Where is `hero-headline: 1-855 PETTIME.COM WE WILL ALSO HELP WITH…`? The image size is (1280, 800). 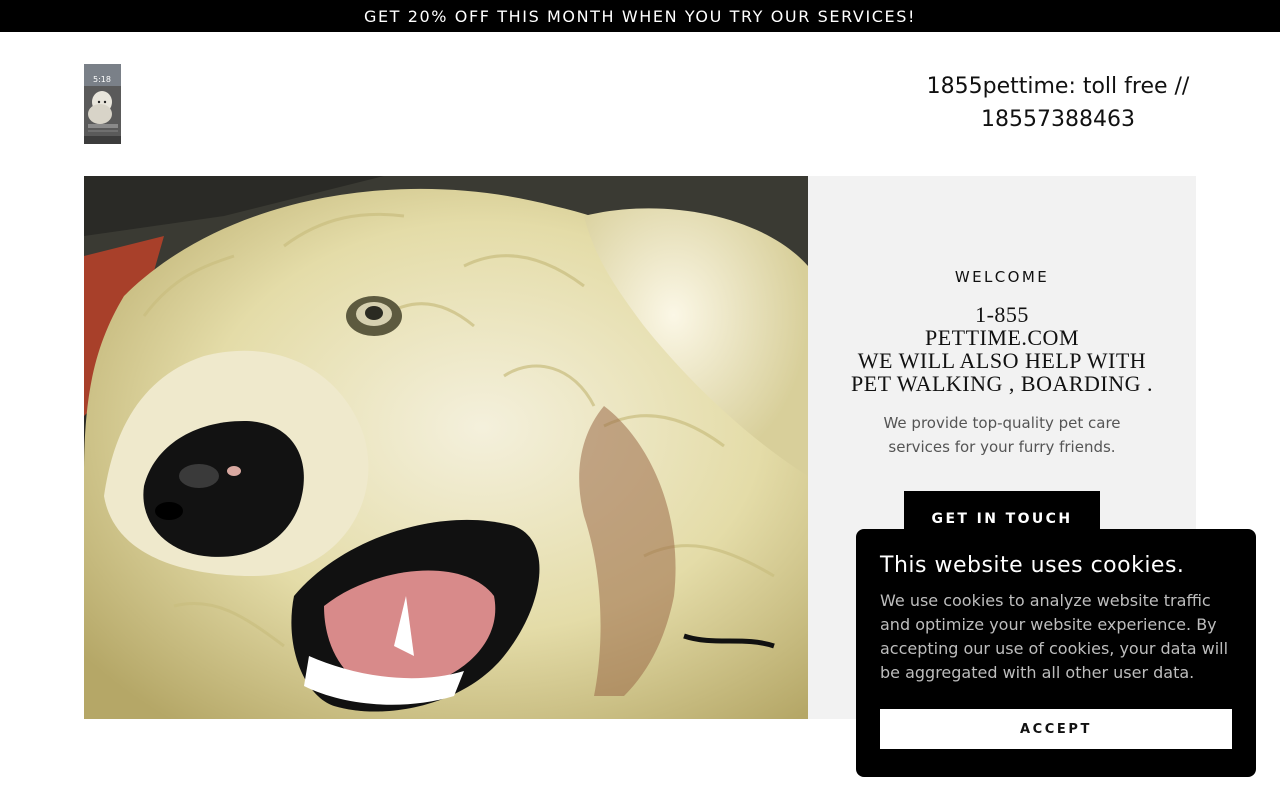 hero-headline: 1-855 PETTIME.COM WE WILL ALSO HELP WITH… is located at coordinates (1002, 349).